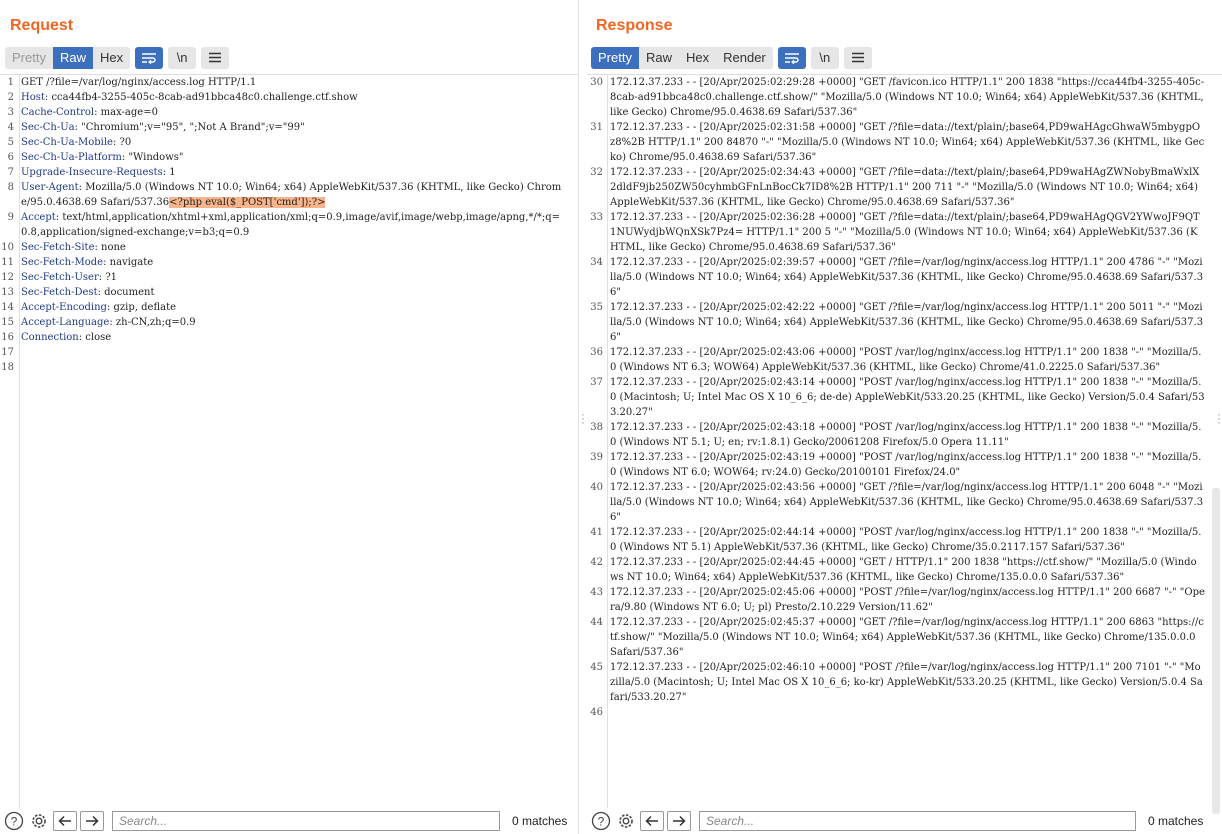 This screenshot has height=834, width=1222. Describe the element at coordinates (48, 127) in the screenshot. I see `header-name: Sec-Ch-Ua` at that location.